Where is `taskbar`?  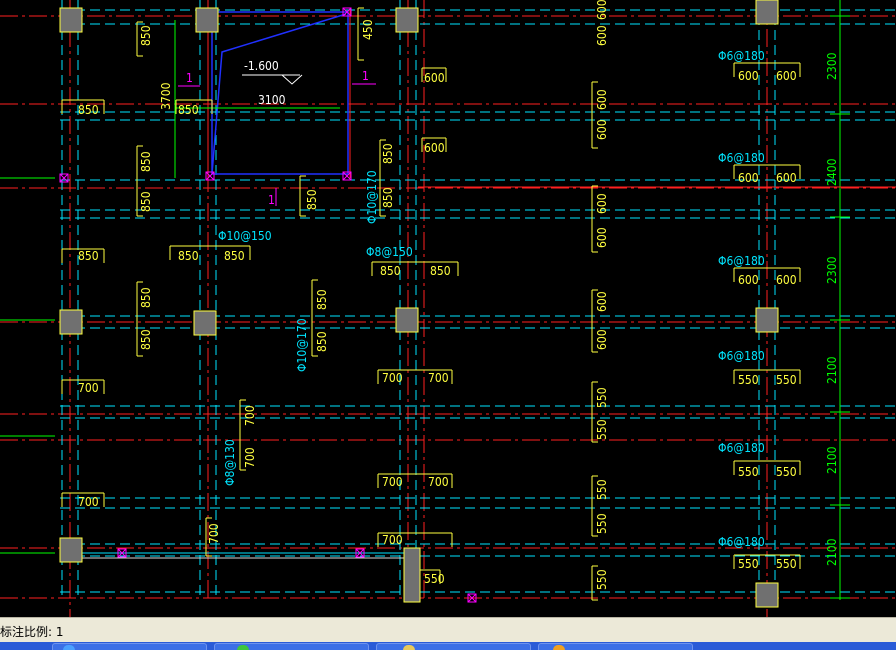 taskbar is located at coordinates (448, 646).